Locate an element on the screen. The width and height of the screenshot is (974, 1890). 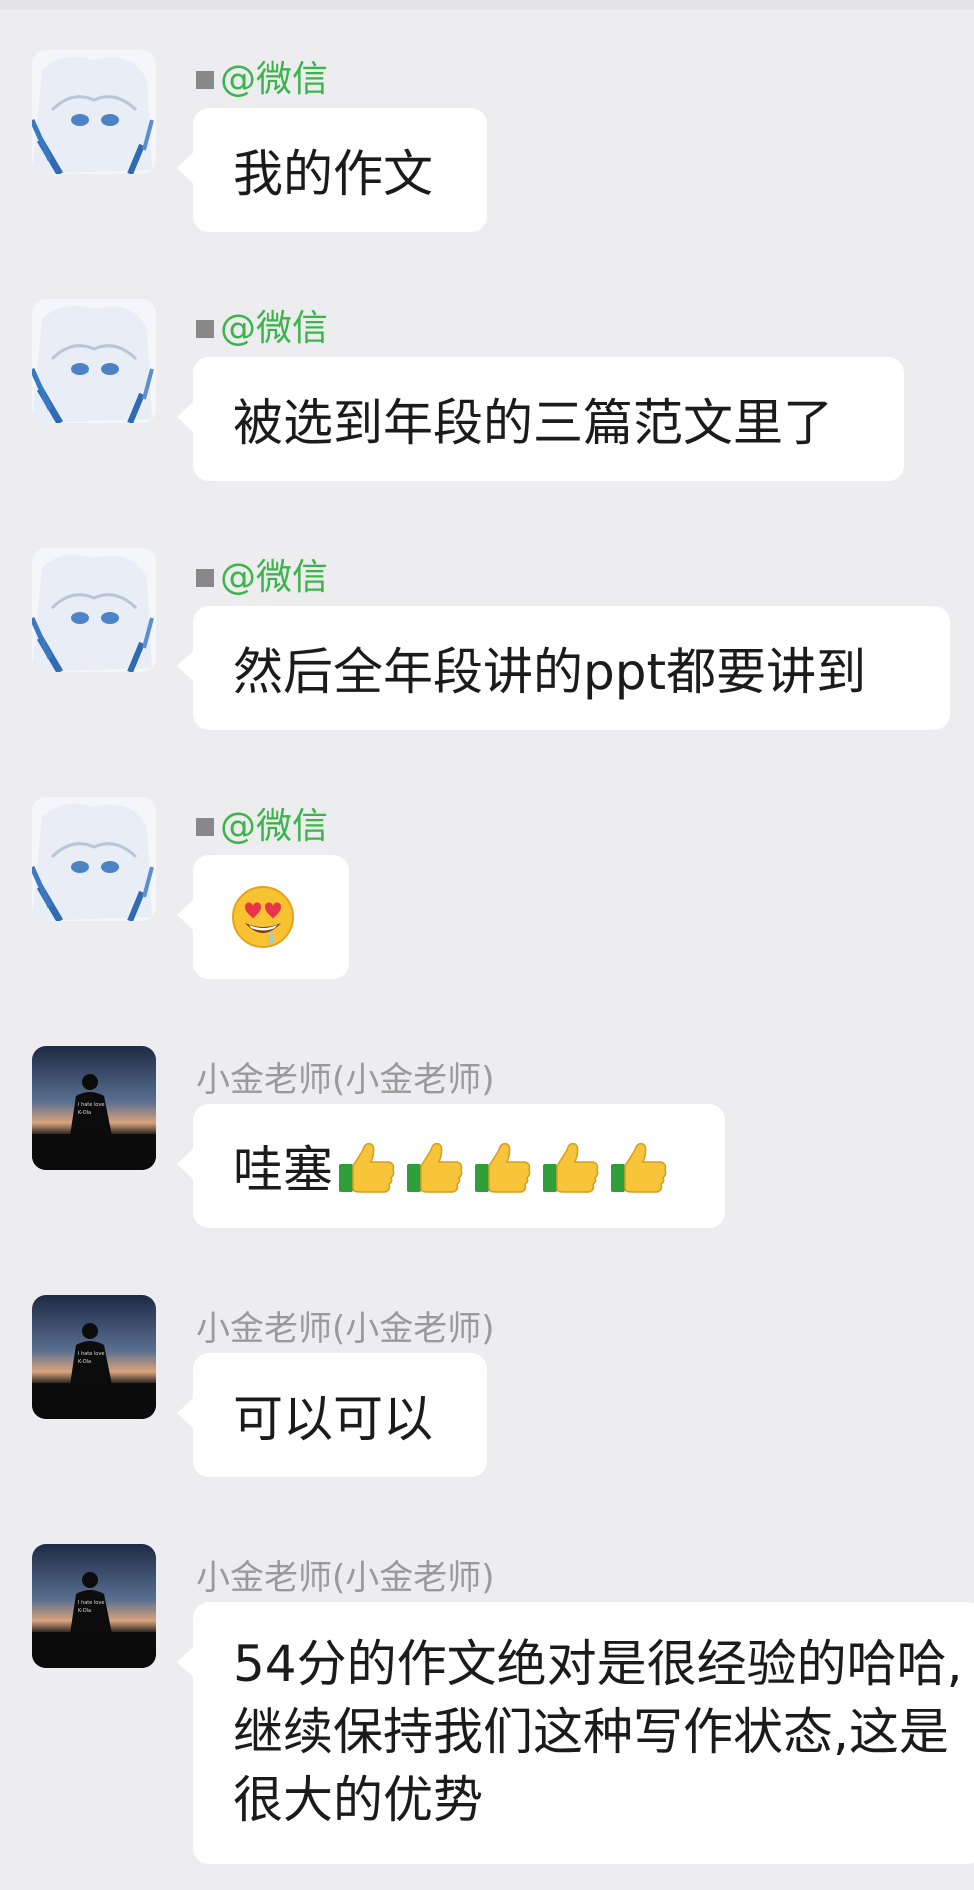
top-edge is located at coordinates (487, 5).